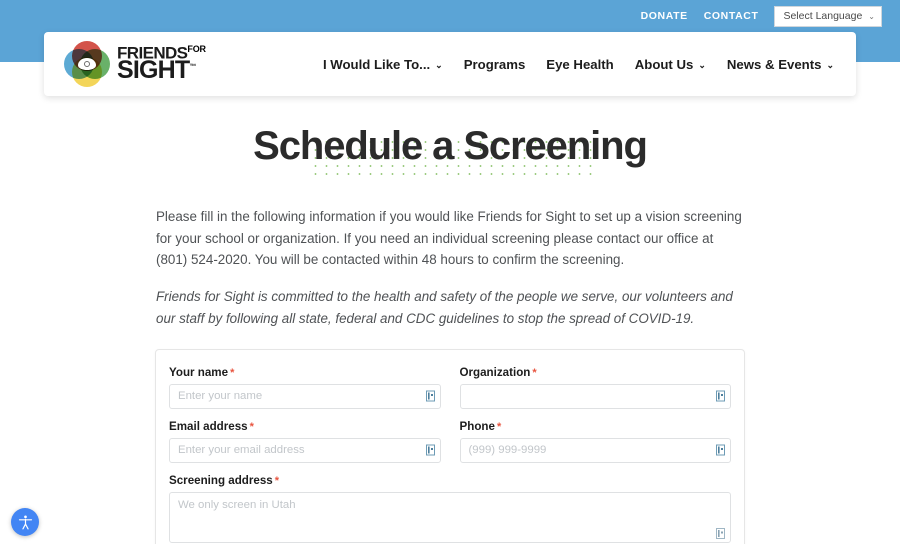 The image size is (900, 544). Describe the element at coordinates (498, 372) in the screenshot. I see `organization-label: Organization *` at that location.